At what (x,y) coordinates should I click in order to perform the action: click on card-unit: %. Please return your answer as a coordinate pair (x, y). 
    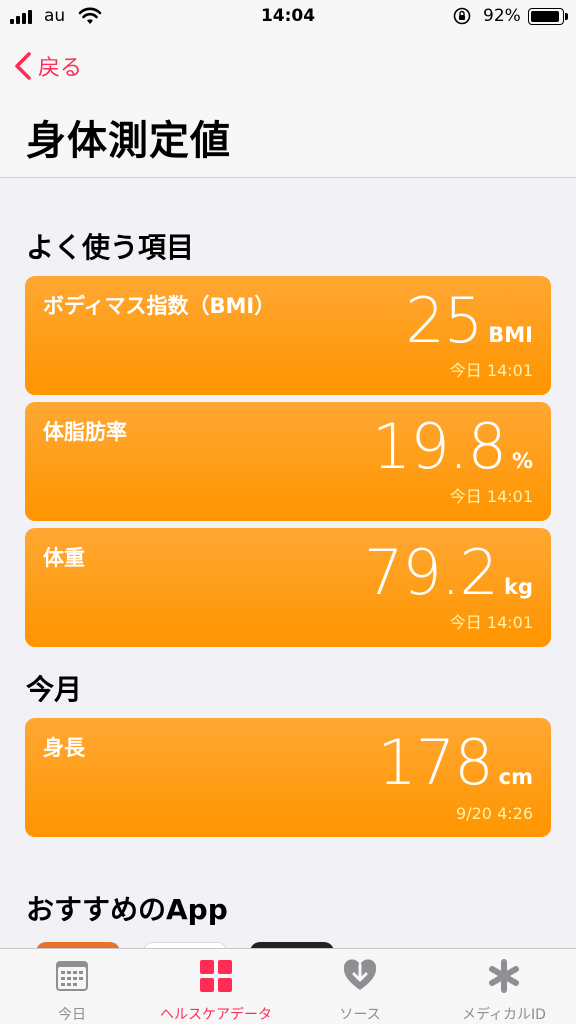
    Looking at the image, I should click on (522, 461).